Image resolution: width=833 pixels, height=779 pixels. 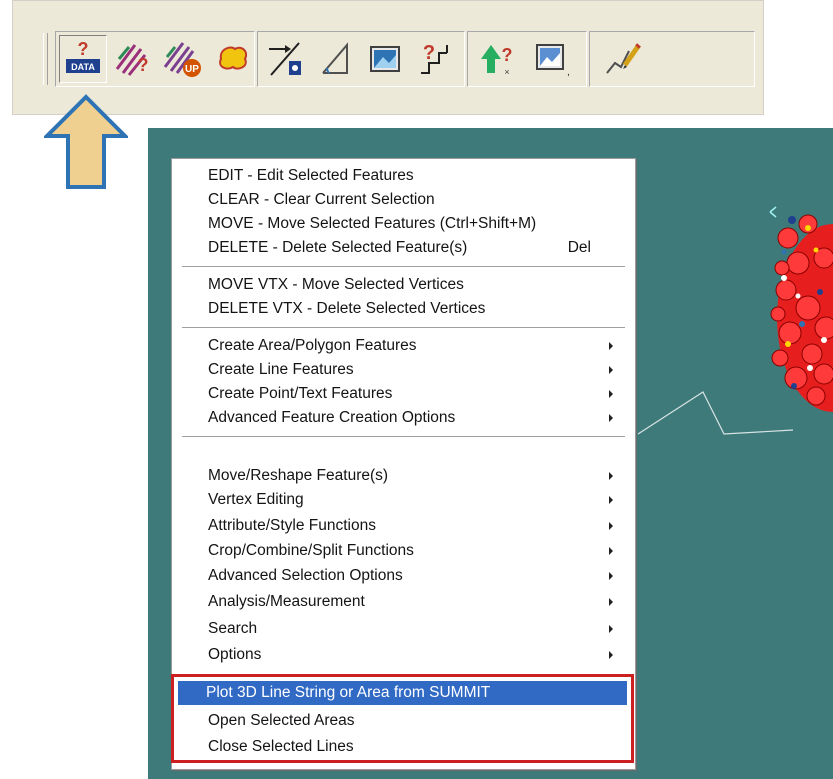 What do you see at coordinates (311, 175) in the screenshot?
I see `menu-item-label: EDIT - Edit Selected Features` at bounding box center [311, 175].